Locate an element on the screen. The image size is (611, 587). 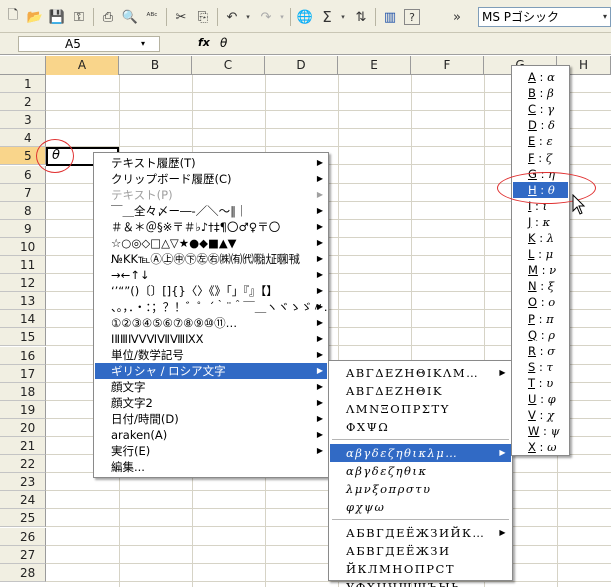
greek-letter-item-q: Q : ρ is located at coordinates (540, 335).